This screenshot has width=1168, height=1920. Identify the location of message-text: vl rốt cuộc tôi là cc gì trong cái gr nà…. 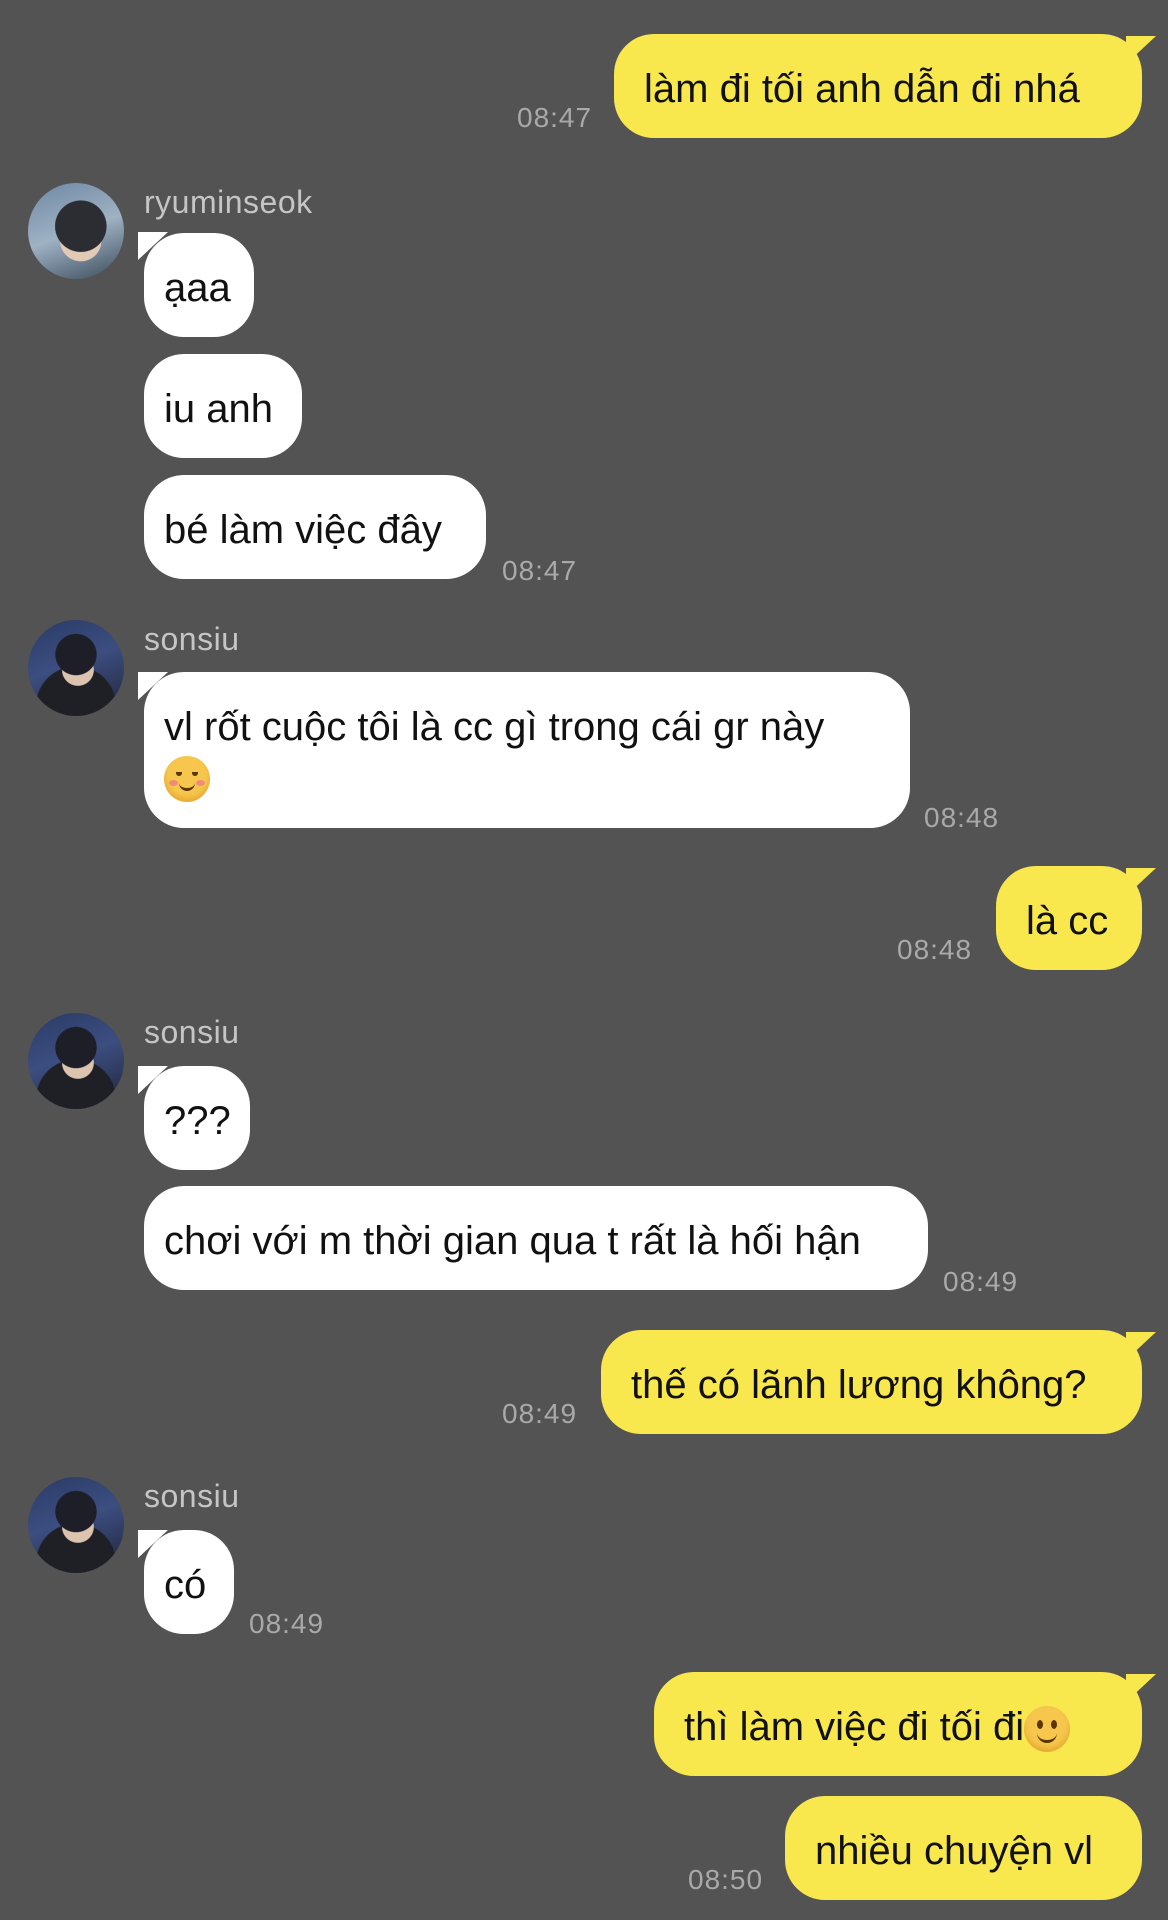
(494, 727).